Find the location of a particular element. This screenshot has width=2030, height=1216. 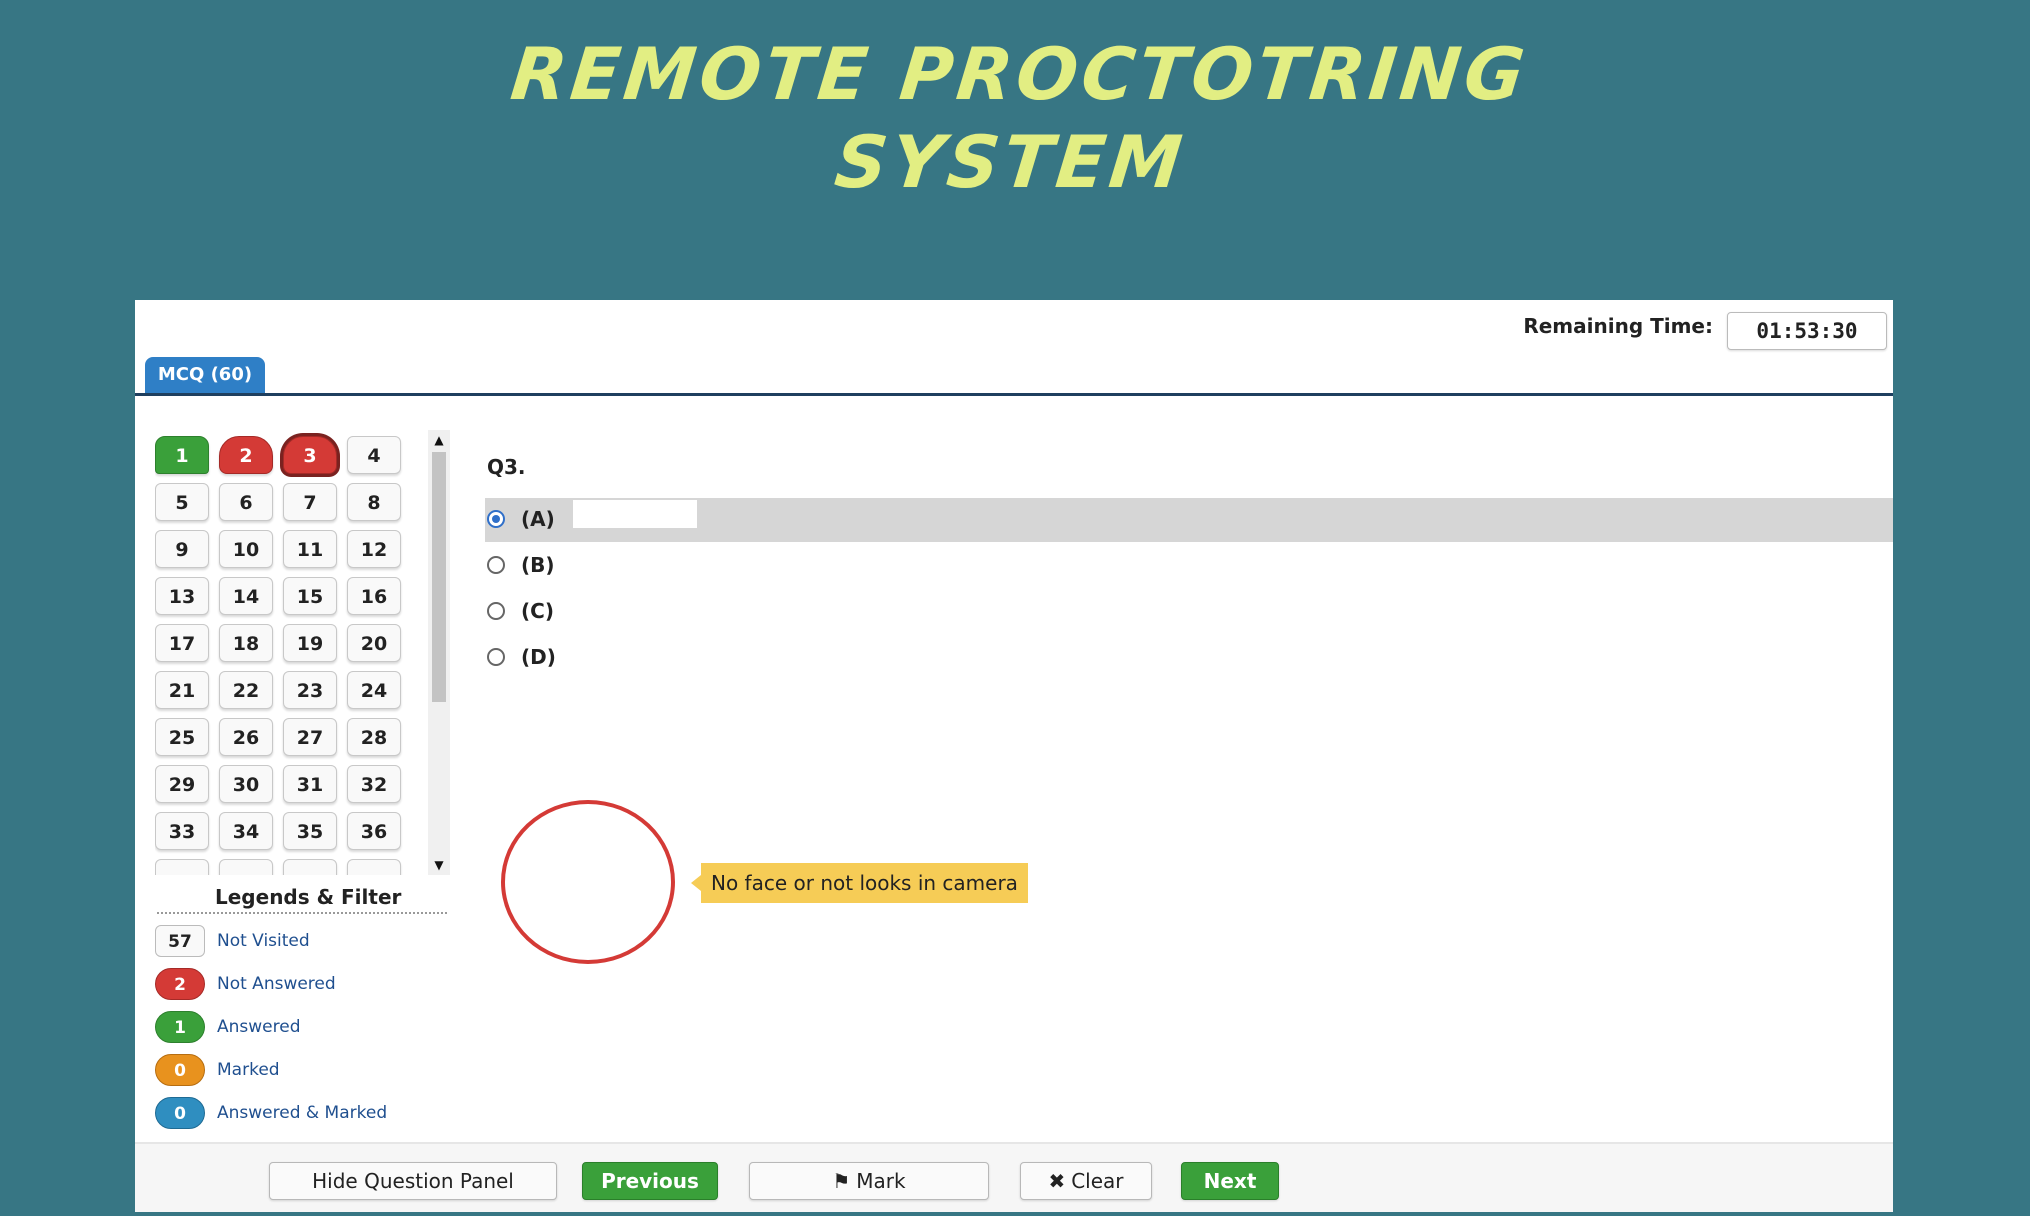

option-label: (B) is located at coordinates (538, 565).